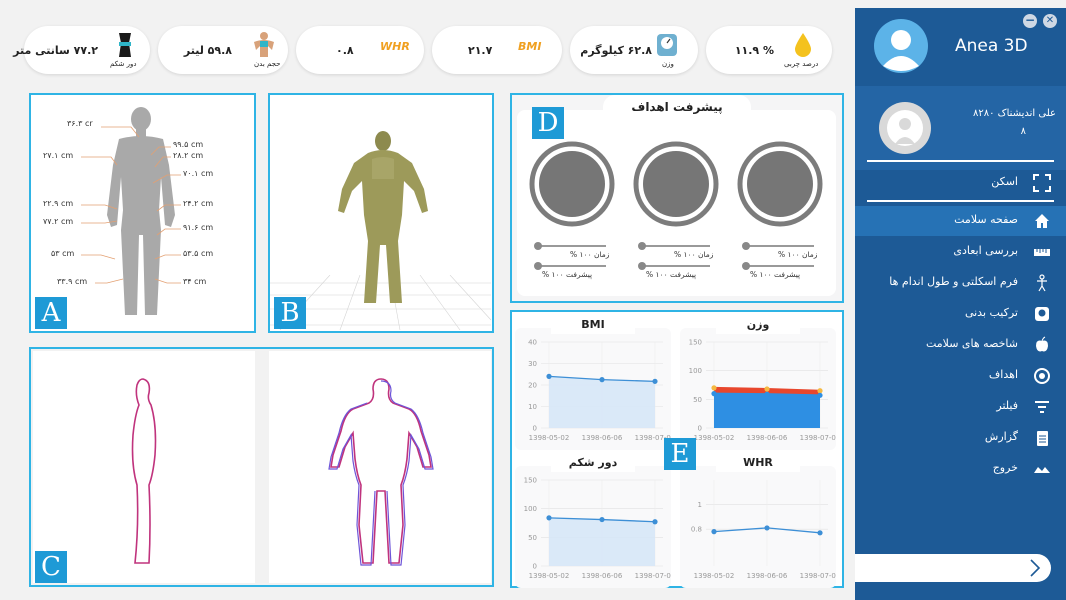 Image resolution: width=1066 pixels, height=600 pixels. I want to click on stat-bmi: ۲۱.۷ BMI, so click(497, 50).